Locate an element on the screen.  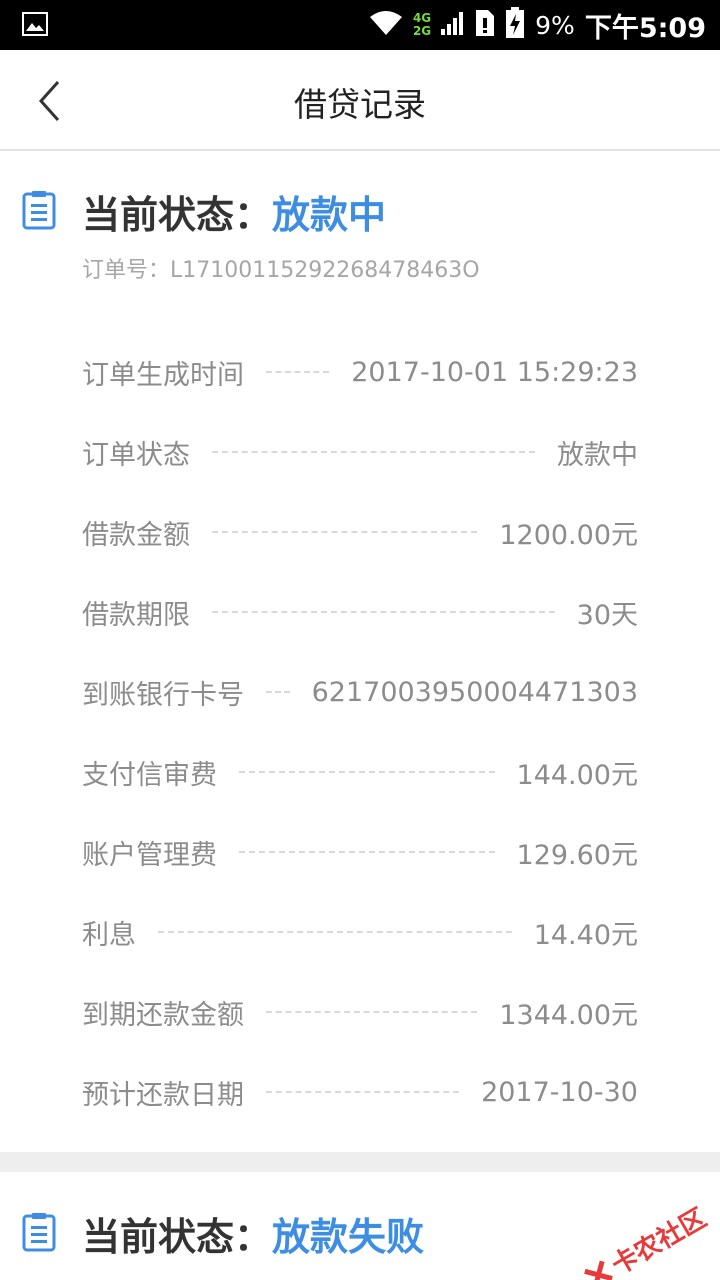
gallery-notification-icon is located at coordinates (35, 26).